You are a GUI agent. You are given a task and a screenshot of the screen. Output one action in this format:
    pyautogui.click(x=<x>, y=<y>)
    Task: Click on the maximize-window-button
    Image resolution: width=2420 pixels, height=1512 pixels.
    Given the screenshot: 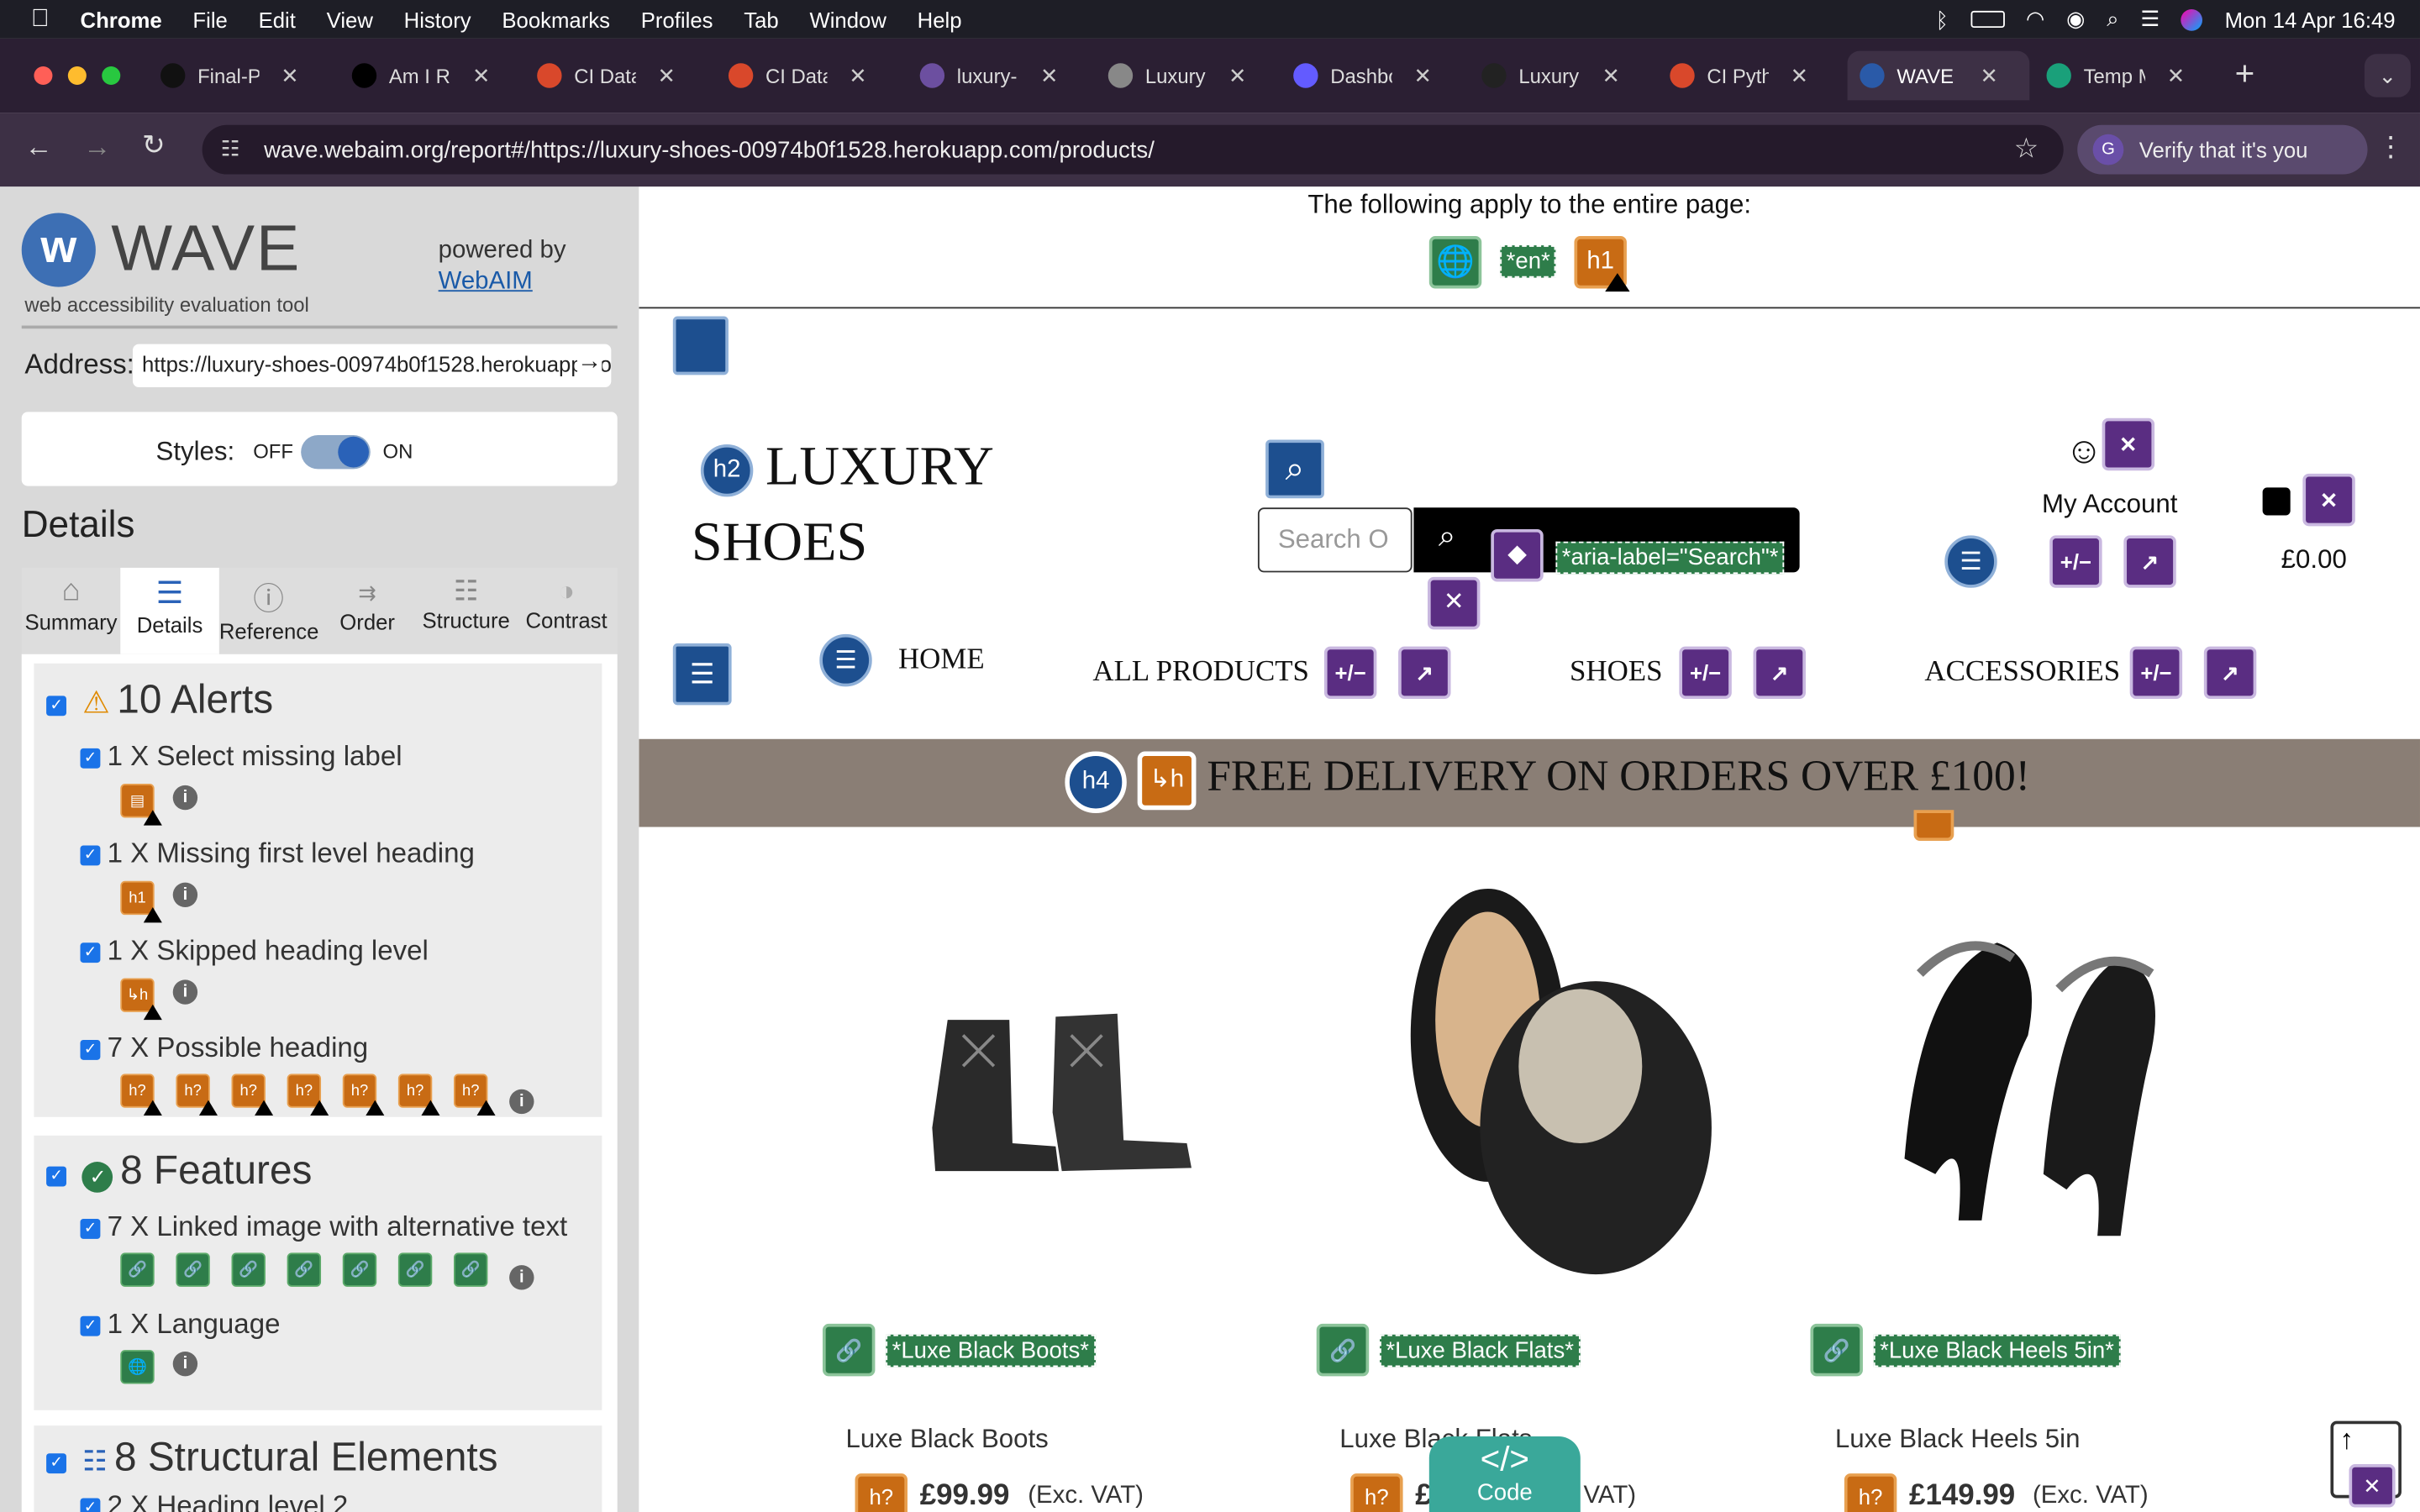 What is the action you would take?
    pyautogui.click(x=112, y=76)
    